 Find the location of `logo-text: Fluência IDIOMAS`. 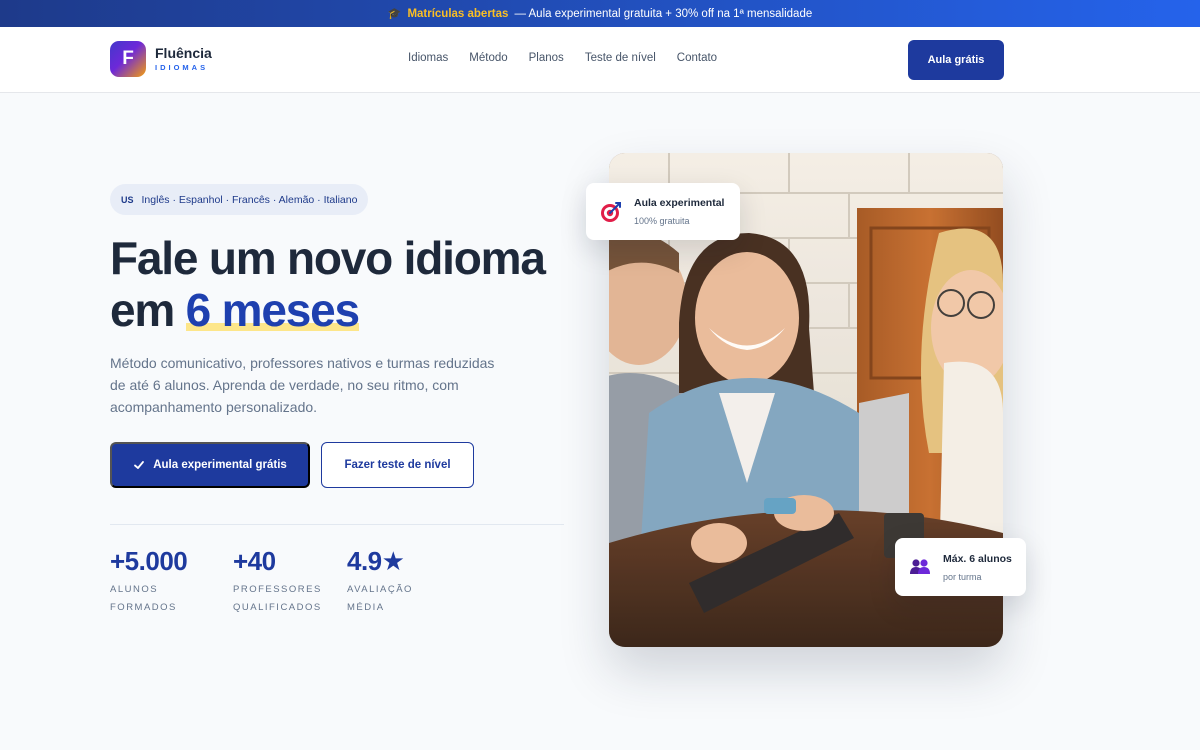

logo-text: Fluência IDIOMAS is located at coordinates (183, 59).